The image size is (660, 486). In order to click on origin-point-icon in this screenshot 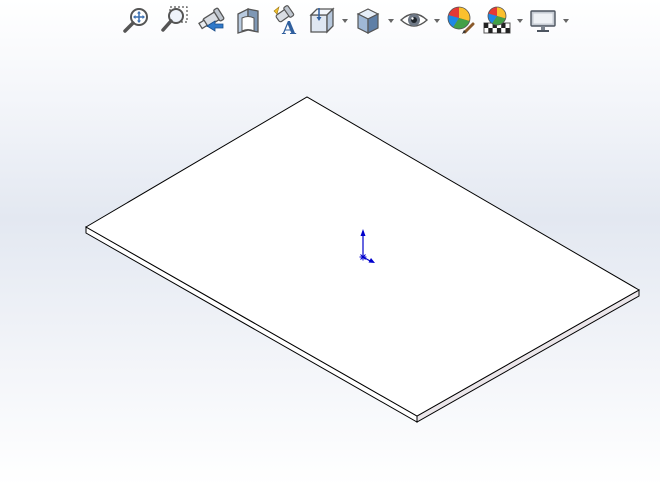, I will do `click(363, 257)`.